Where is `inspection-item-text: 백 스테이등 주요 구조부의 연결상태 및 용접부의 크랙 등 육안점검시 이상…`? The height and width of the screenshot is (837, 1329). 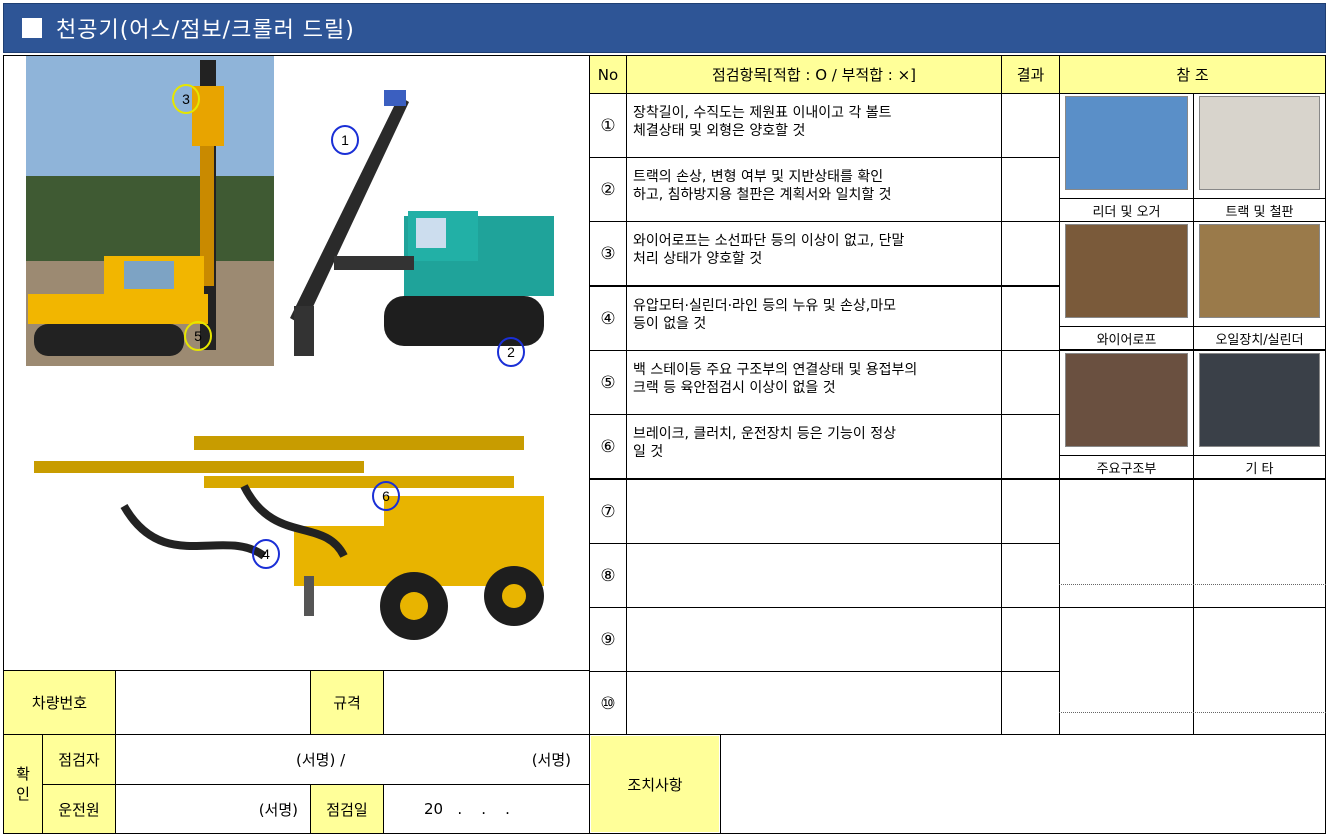 inspection-item-text: 백 스테이등 주요 구조부의 연결상태 및 용접부의 크랙 등 육안점검시 이상… is located at coordinates (814, 382).